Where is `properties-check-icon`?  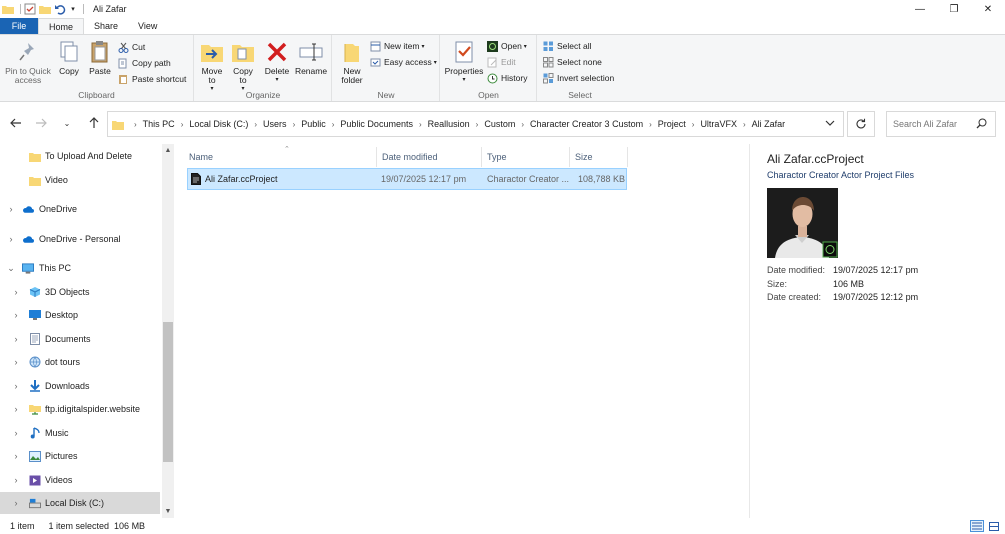
properties-check-icon is located at coordinates (30, 9).